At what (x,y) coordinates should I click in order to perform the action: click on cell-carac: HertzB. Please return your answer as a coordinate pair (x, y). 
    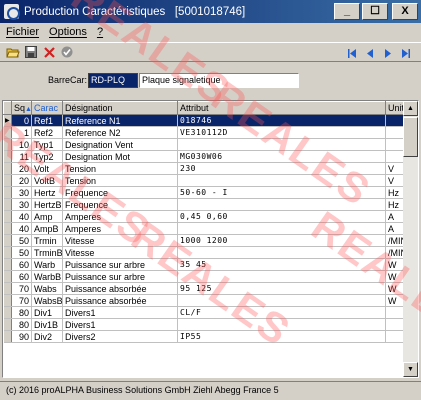
    Looking at the image, I should click on (47, 204).